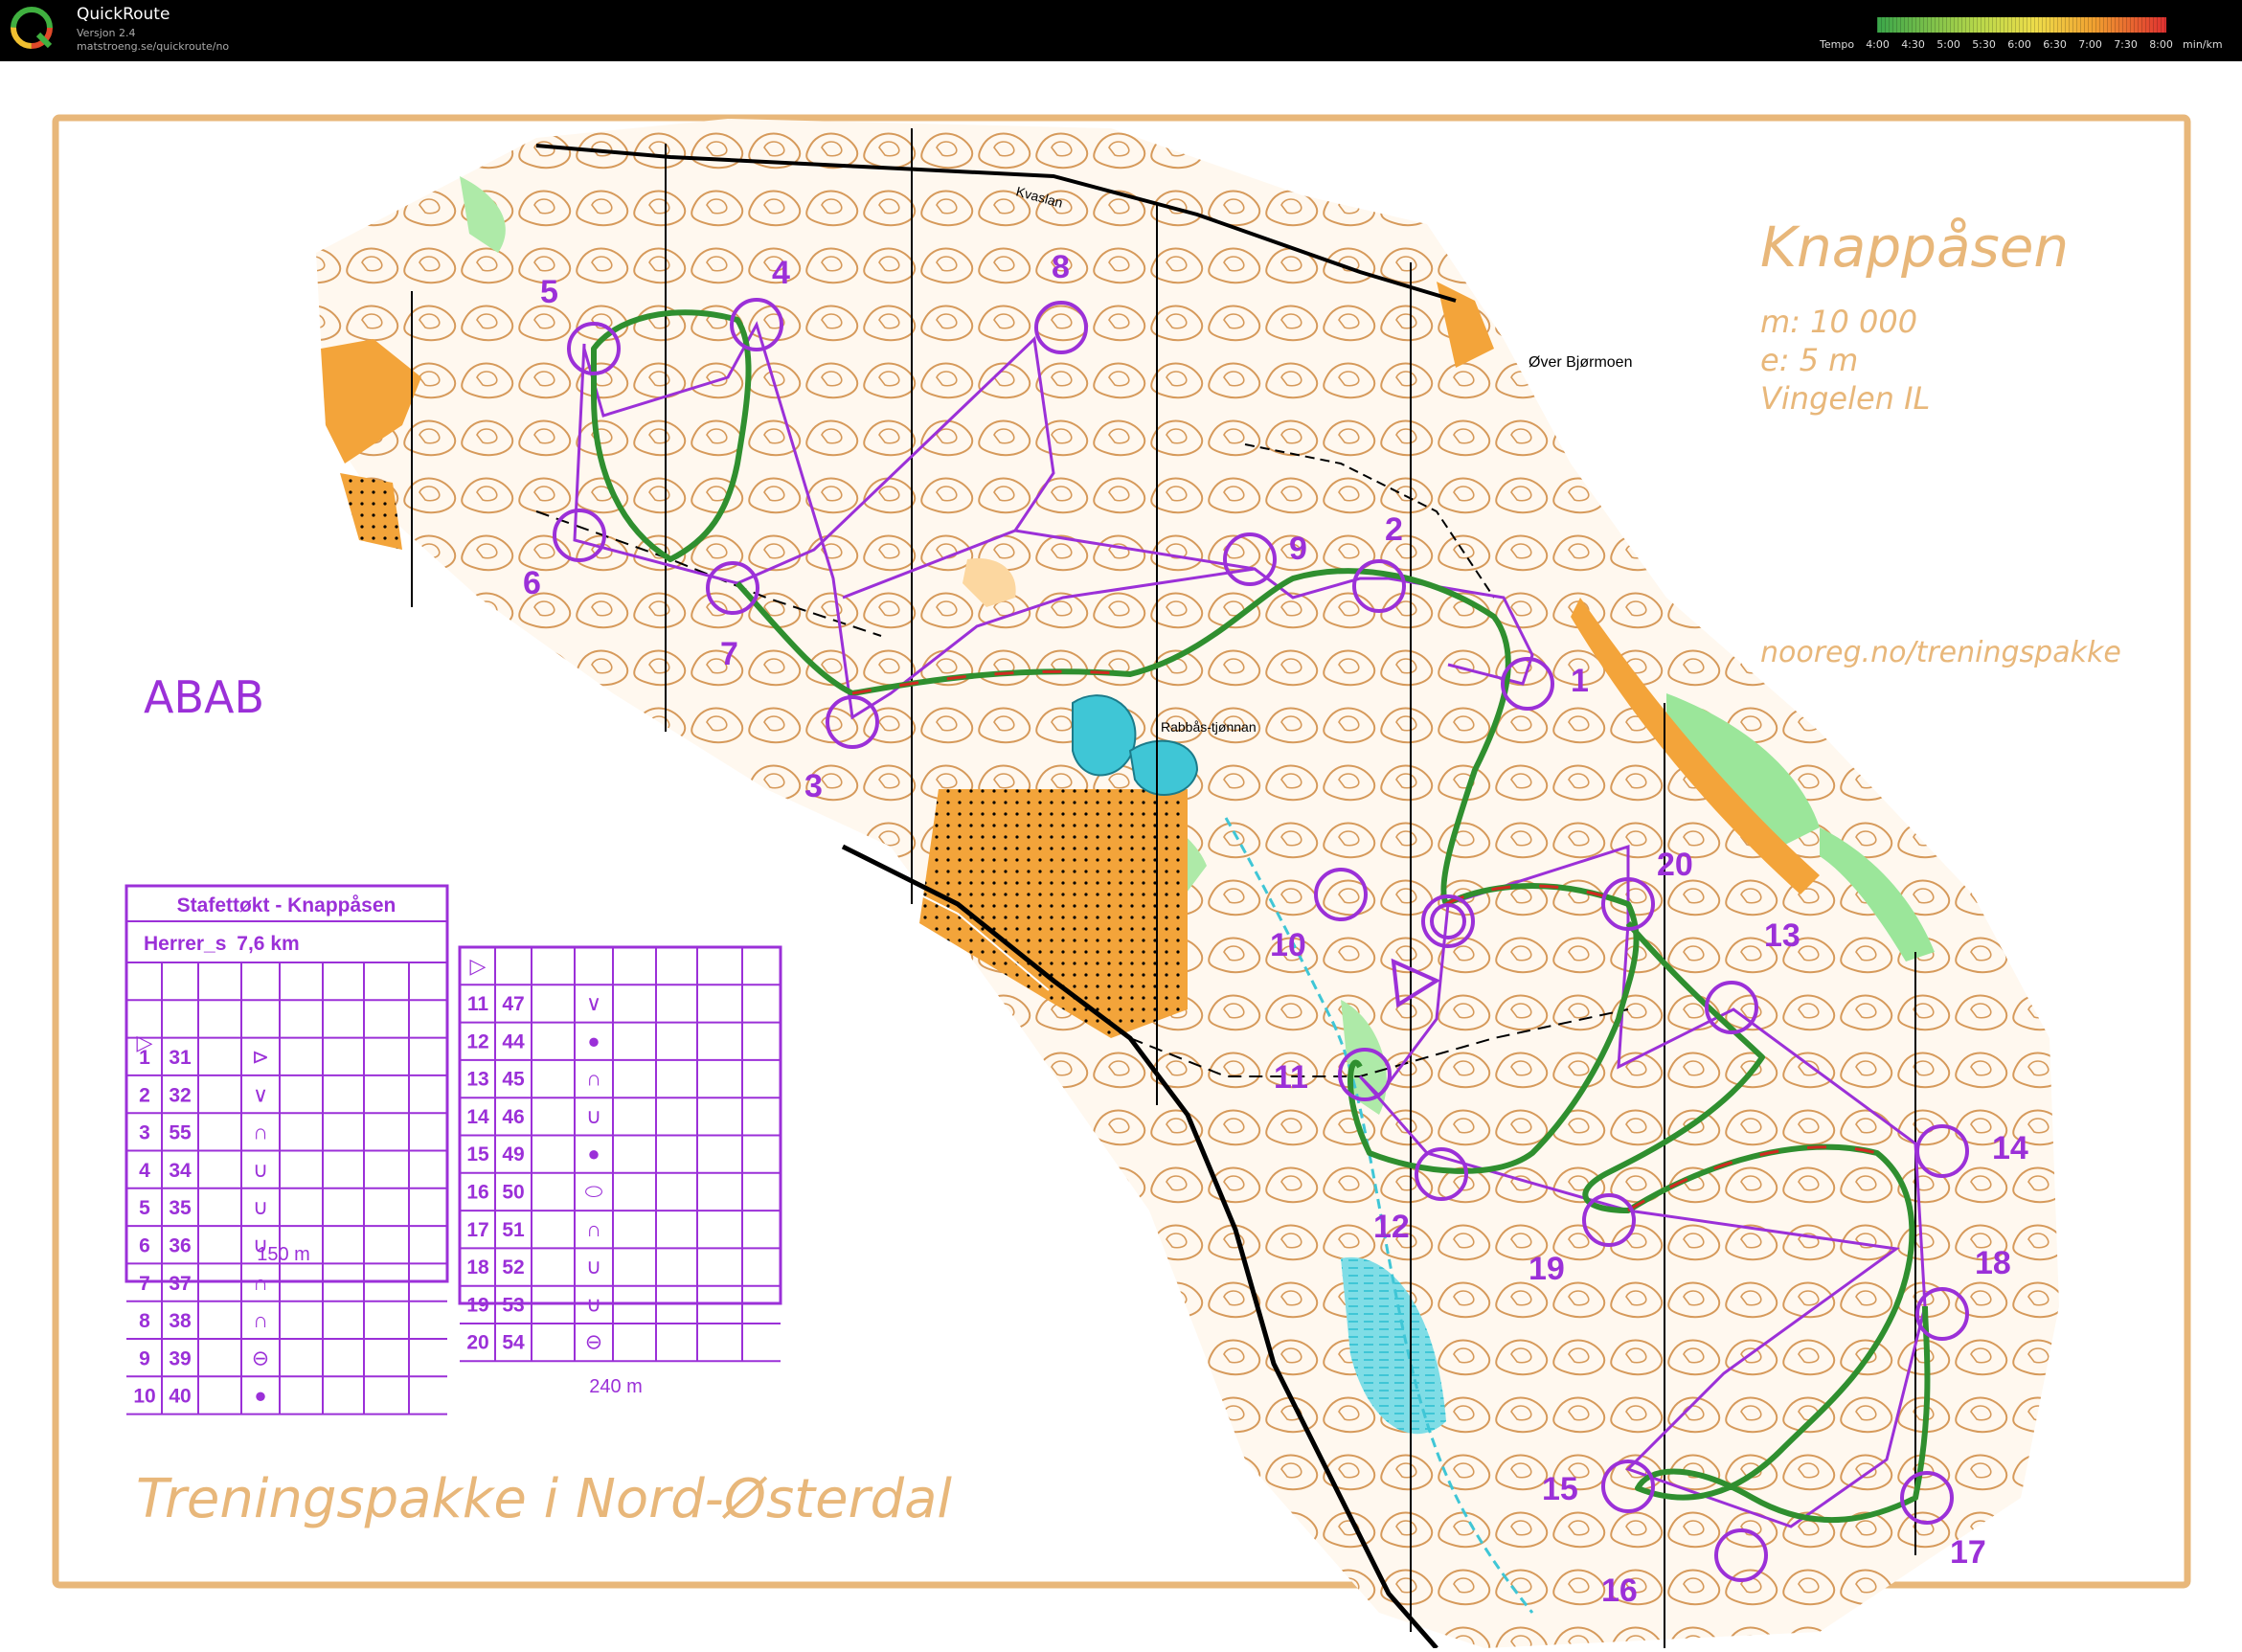 Image resolution: width=2242 pixels, height=1652 pixels. I want to click on desc-finish-distance-right: 240 m, so click(616, 1387).